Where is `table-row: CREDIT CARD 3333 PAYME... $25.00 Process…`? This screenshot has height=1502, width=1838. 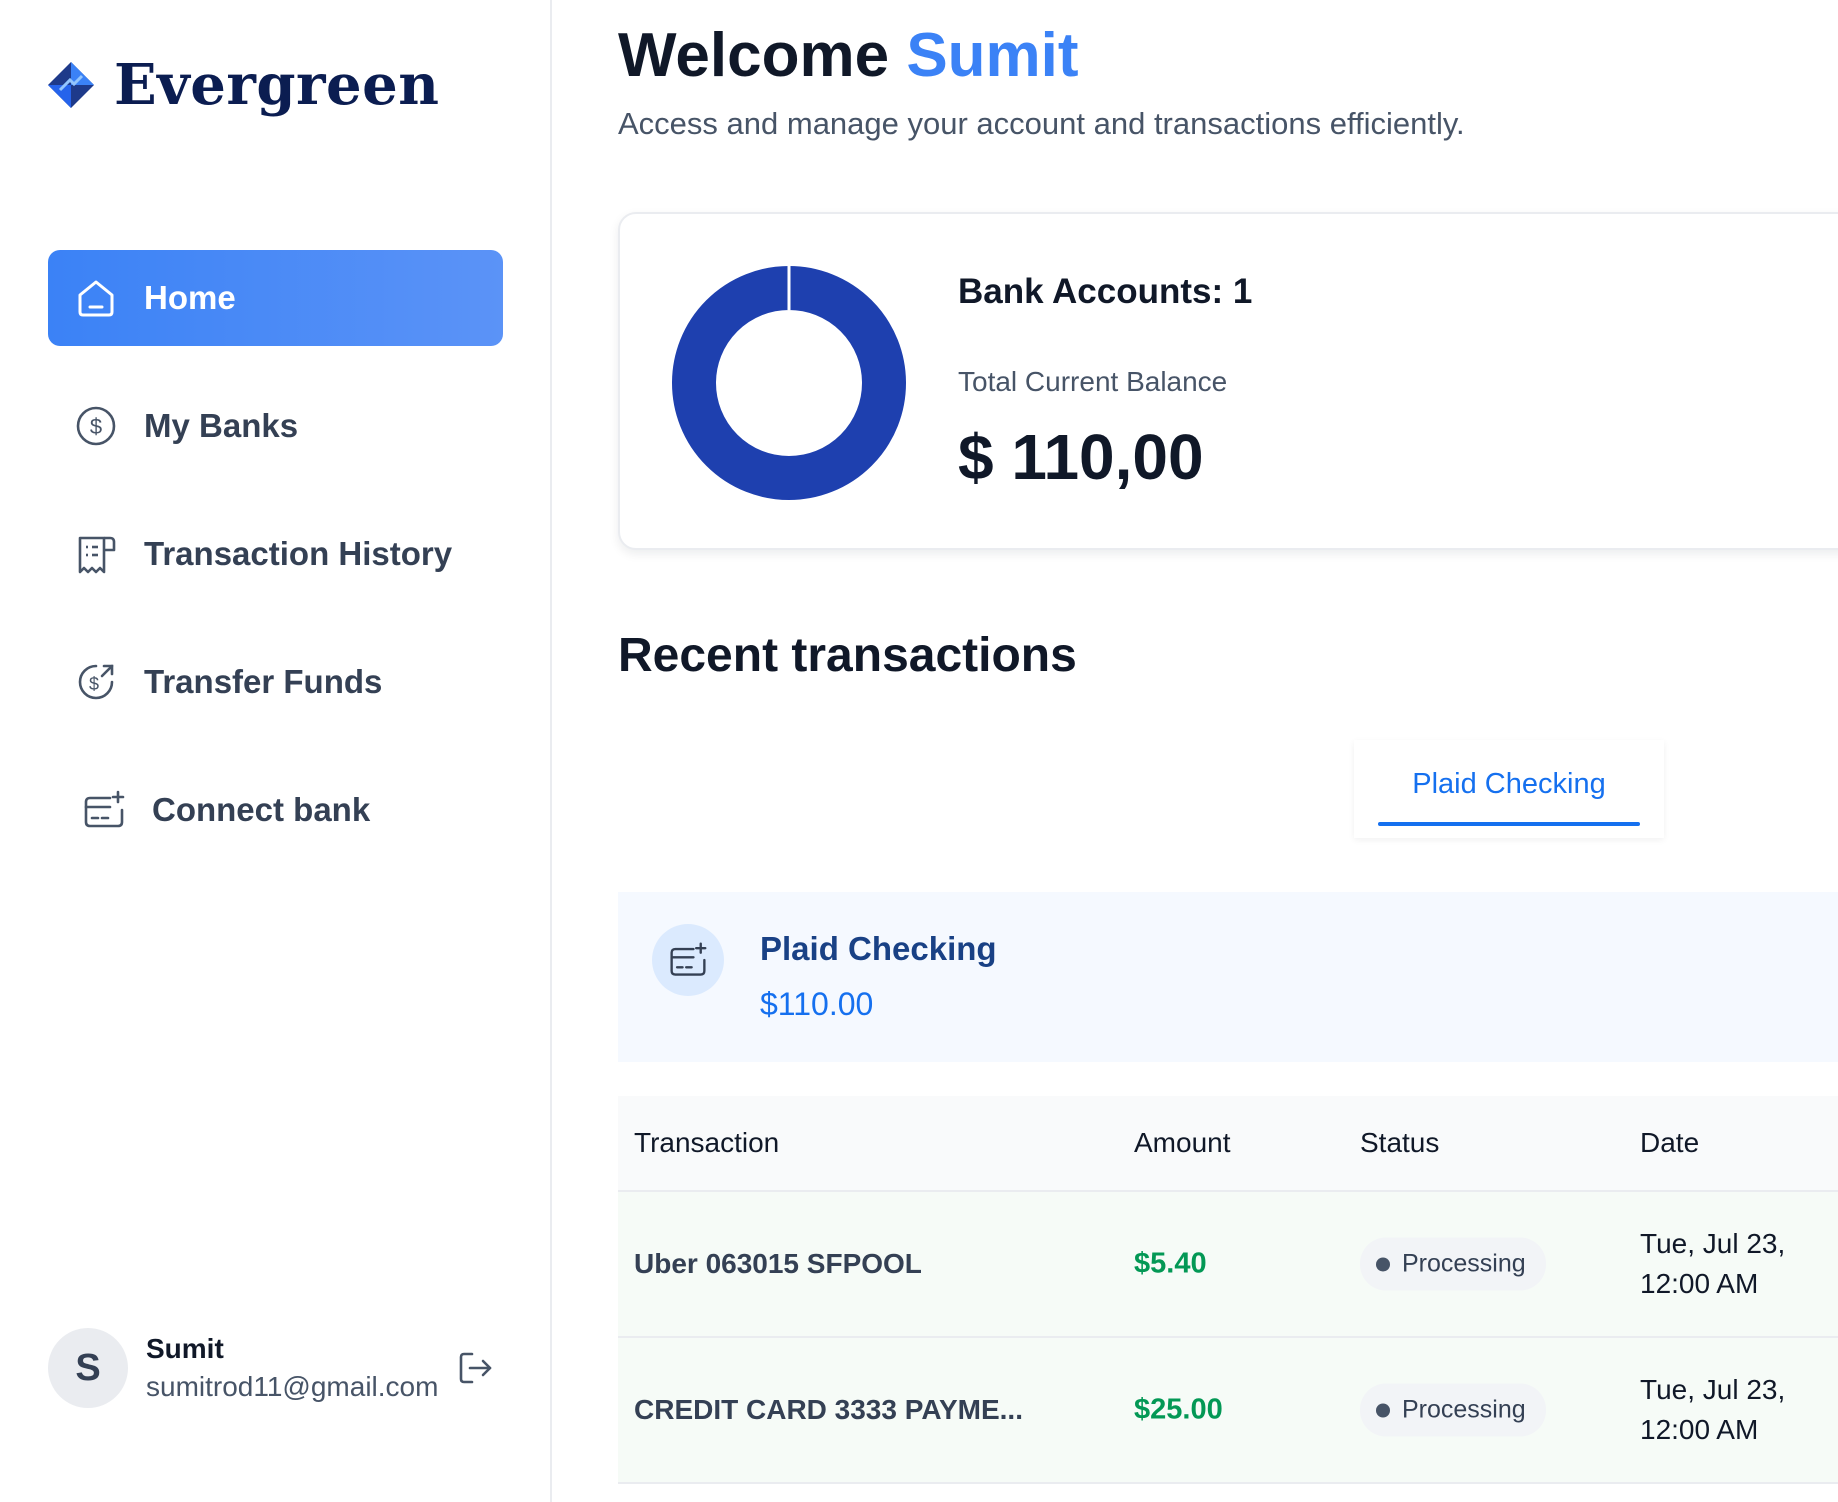 table-row: CREDIT CARD 3333 PAYME... $25.00 Process… is located at coordinates (1228, 1411).